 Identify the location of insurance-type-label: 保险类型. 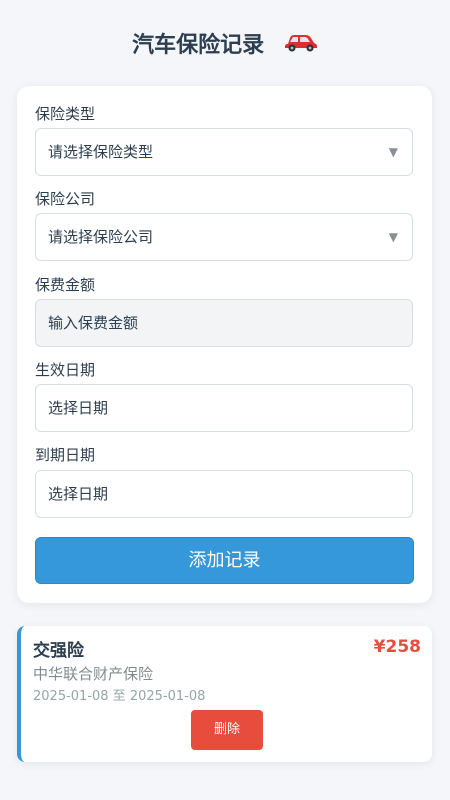
(65, 114).